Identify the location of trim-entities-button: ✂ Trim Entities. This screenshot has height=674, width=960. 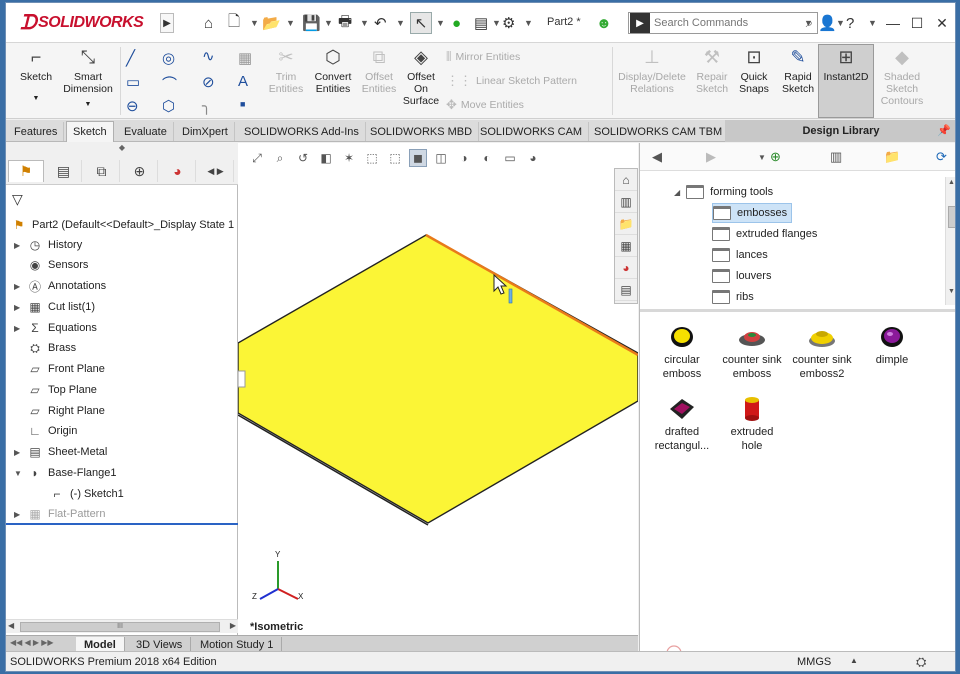
(286, 70).